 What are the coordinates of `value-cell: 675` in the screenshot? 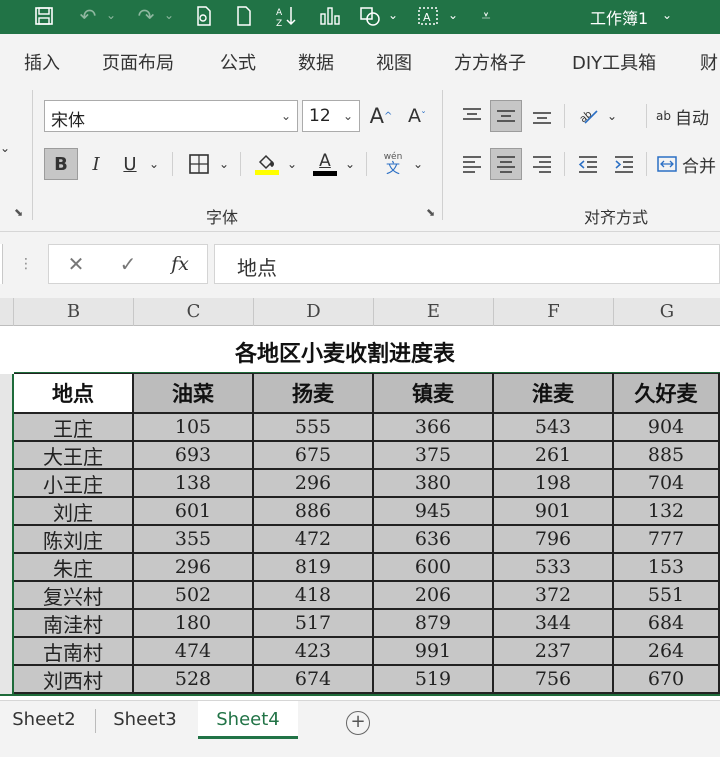 It's located at (314, 456).